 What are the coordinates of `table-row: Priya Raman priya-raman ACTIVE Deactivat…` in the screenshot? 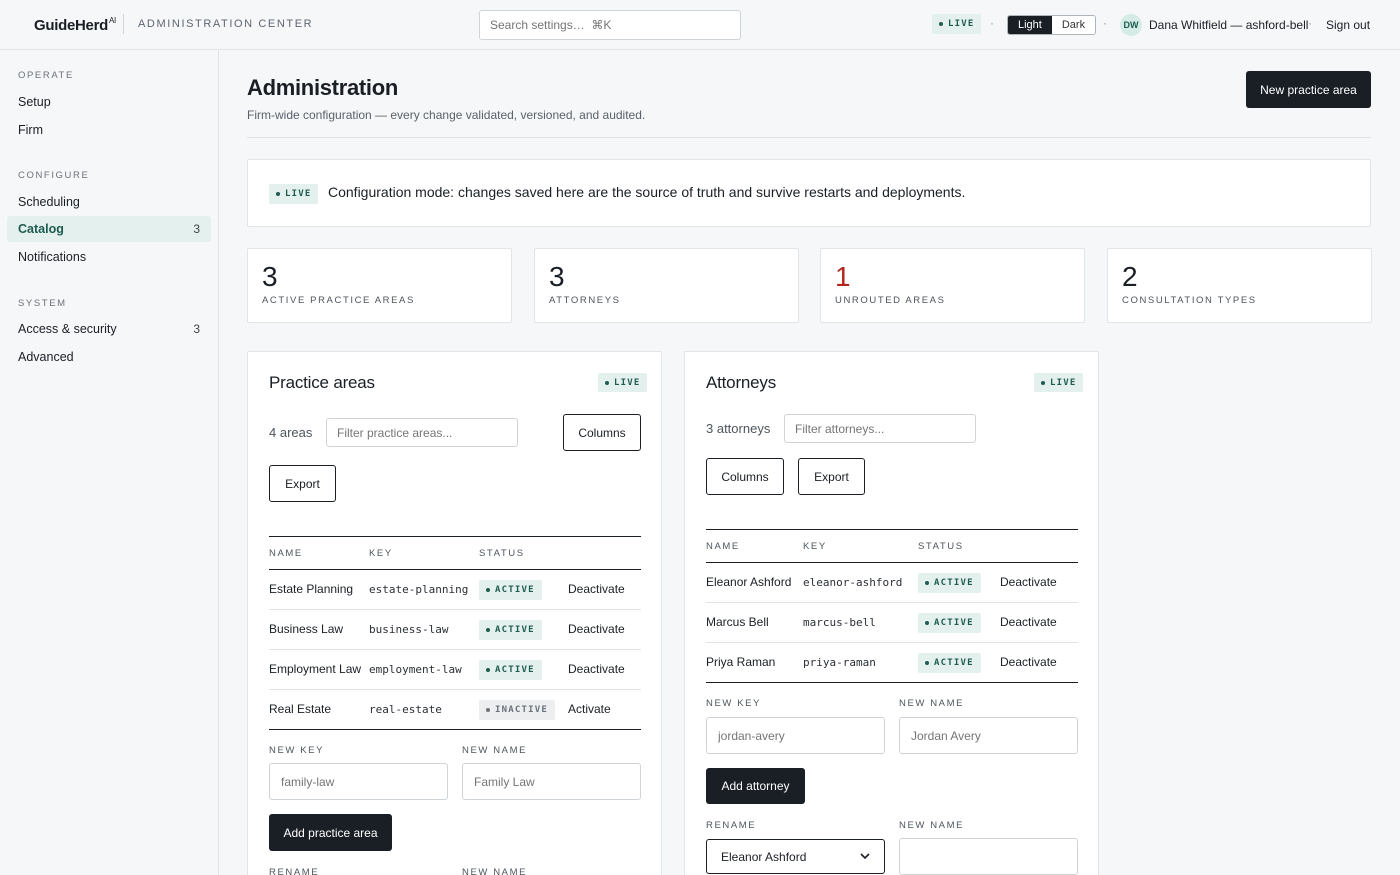 It's located at (892, 663).